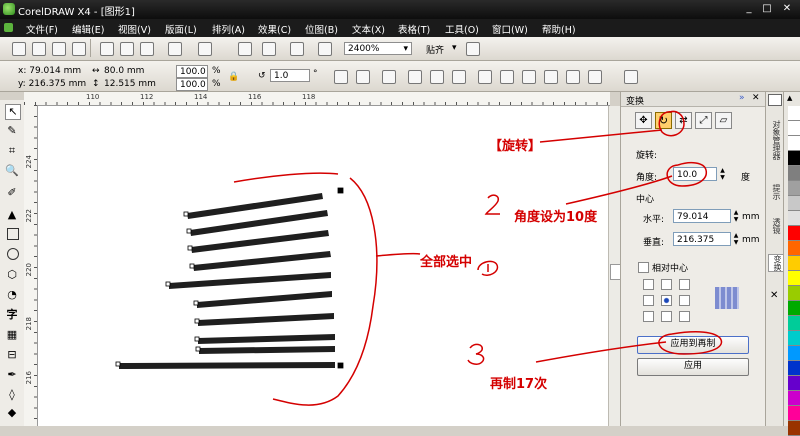  Describe the element at coordinates (619, 190) in the screenshot. I see `annotation-arrow-angle` at that location.